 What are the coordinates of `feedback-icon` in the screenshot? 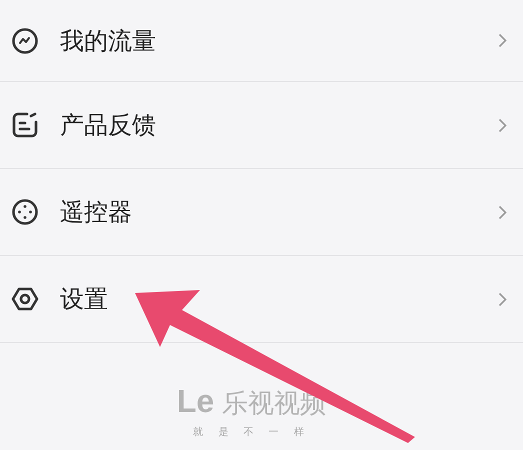 It's located at (25, 125).